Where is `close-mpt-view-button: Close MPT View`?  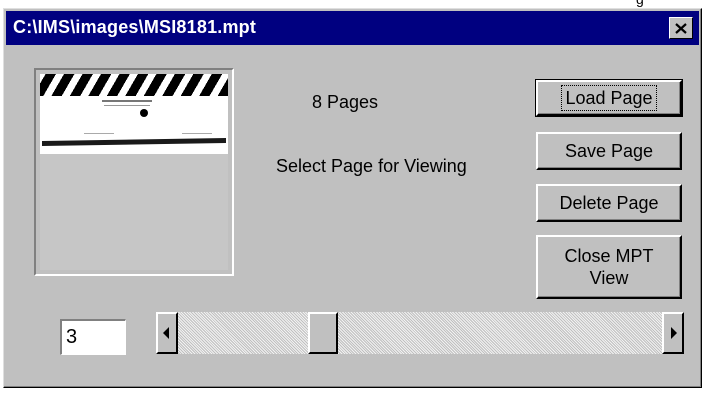 close-mpt-view-button: Close MPT View is located at coordinates (609, 267).